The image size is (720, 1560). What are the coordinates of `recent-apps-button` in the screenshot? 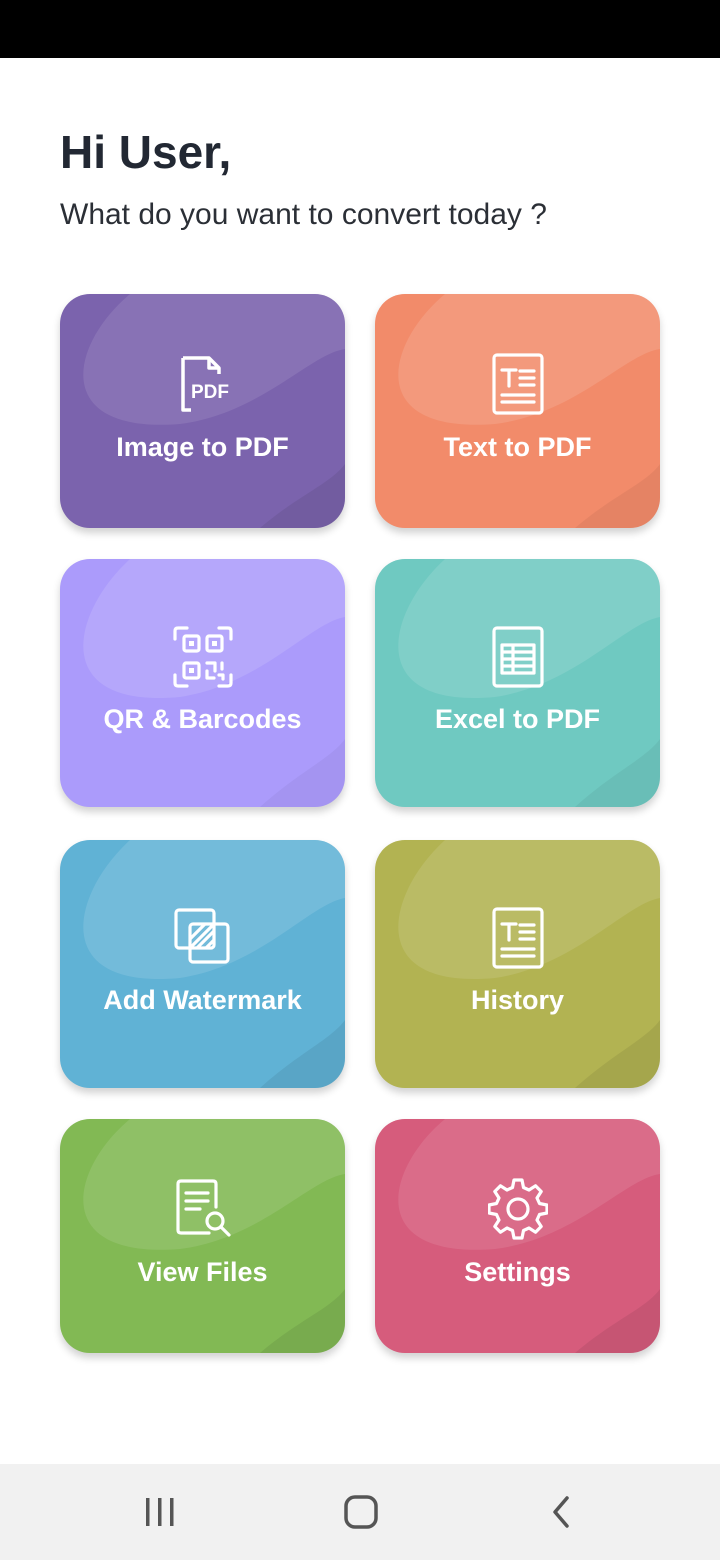 It's located at (160, 1512).